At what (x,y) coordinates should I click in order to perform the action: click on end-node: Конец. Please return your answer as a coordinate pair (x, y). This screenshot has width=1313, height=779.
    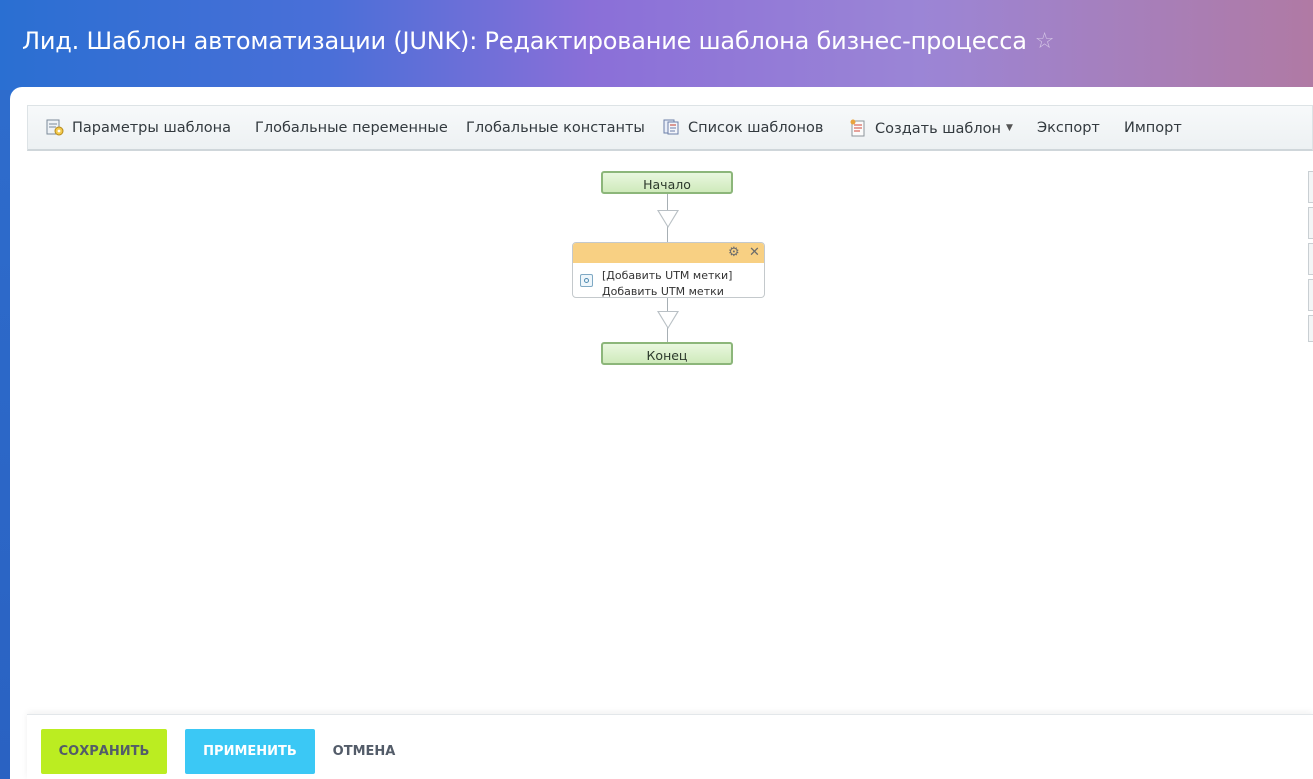
    Looking at the image, I should click on (667, 353).